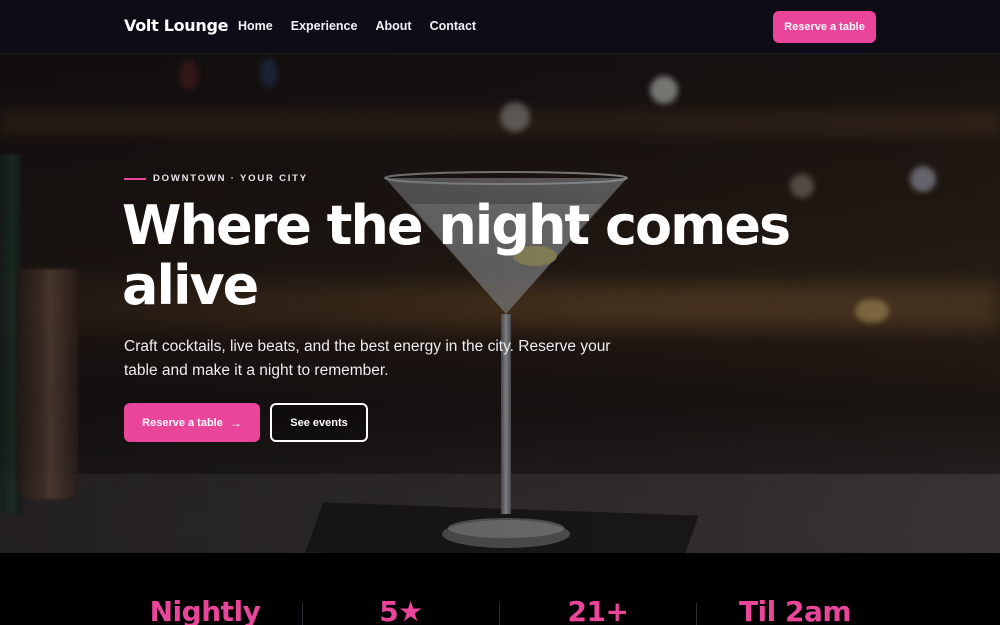  What do you see at coordinates (456, 255) in the screenshot?
I see `hero-headline: Where the night comes alive` at bounding box center [456, 255].